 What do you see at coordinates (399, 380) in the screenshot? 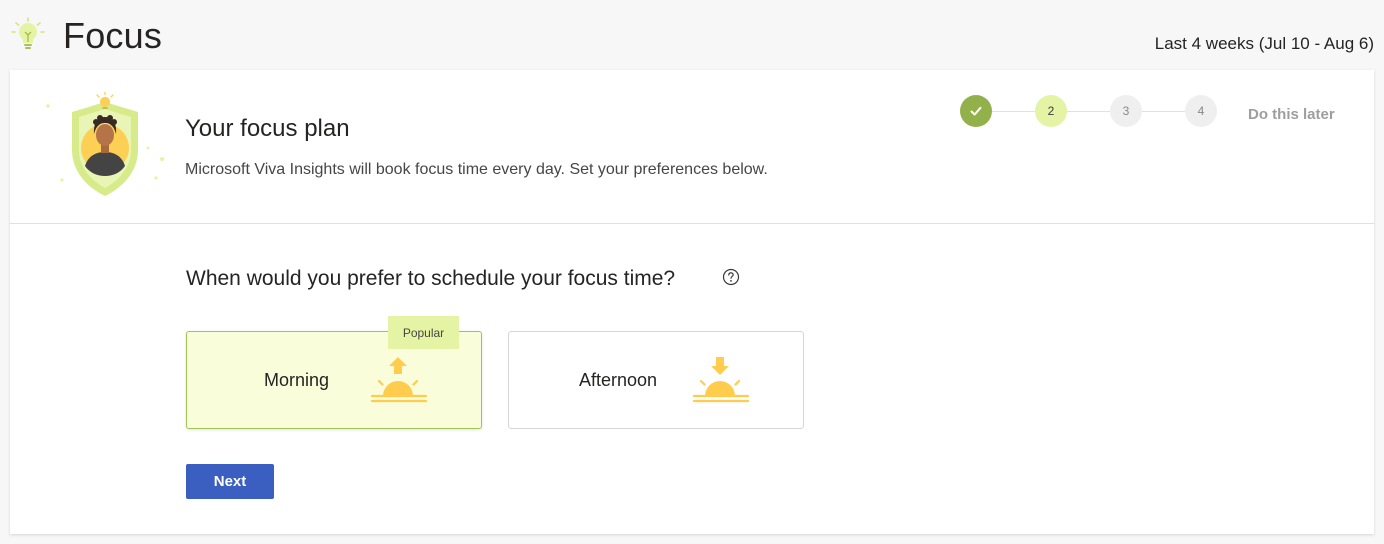
I see `sunrise-icon` at bounding box center [399, 380].